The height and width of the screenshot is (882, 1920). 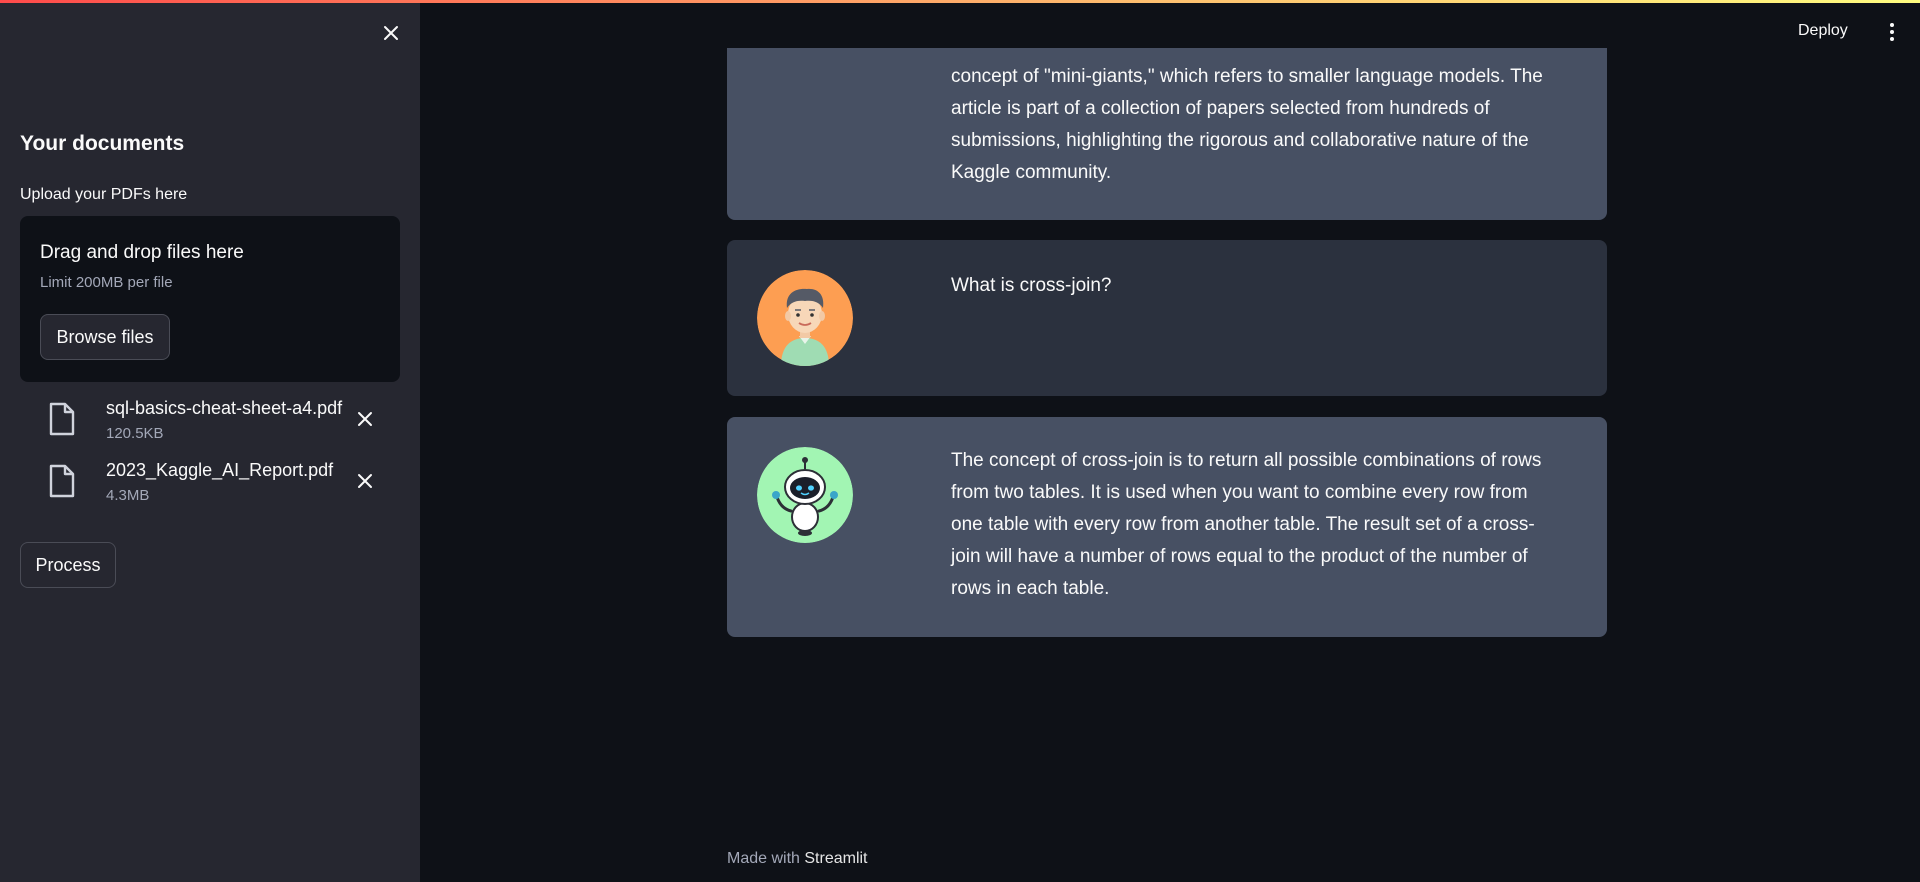 What do you see at coordinates (1892, 25) in the screenshot?
I see `more-vertical-icon` at bounding box center [1892, 25].